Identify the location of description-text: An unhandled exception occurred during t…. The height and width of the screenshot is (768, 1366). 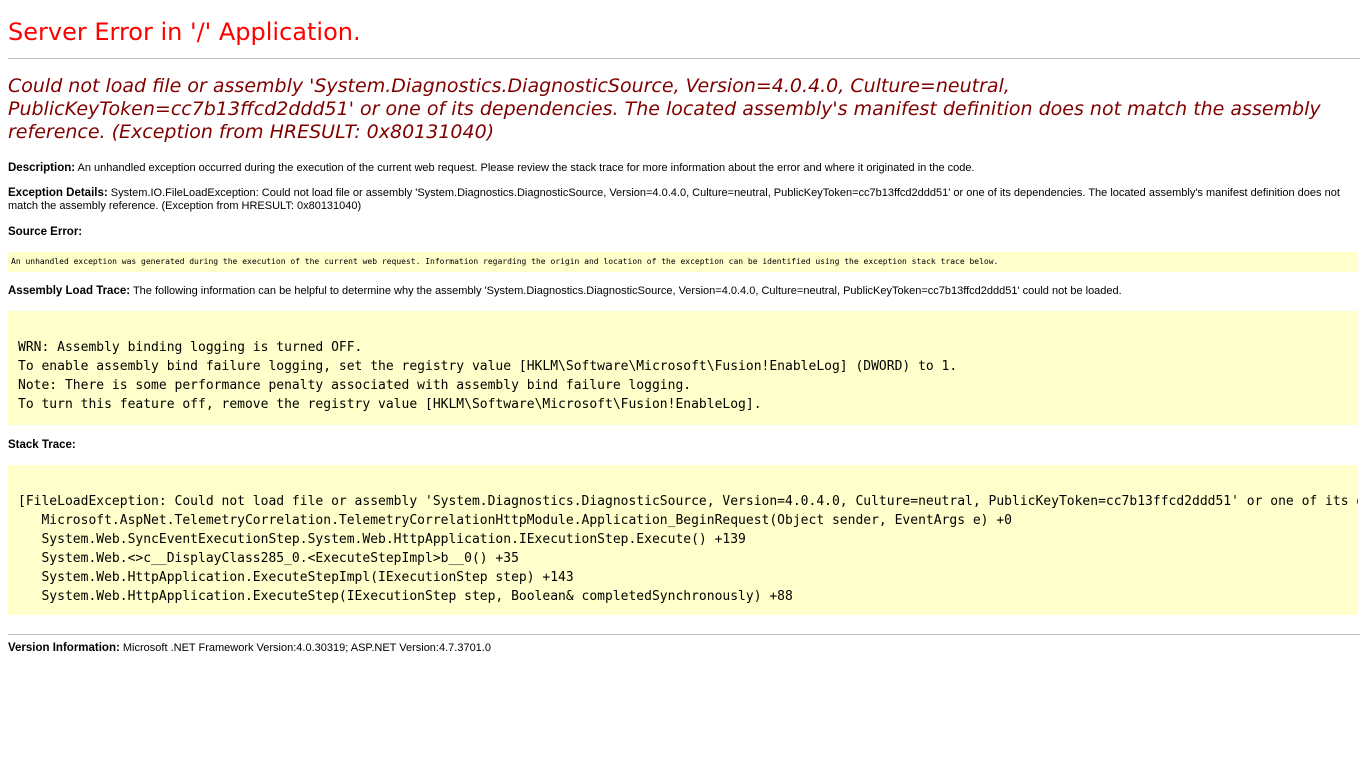
(526, 168).